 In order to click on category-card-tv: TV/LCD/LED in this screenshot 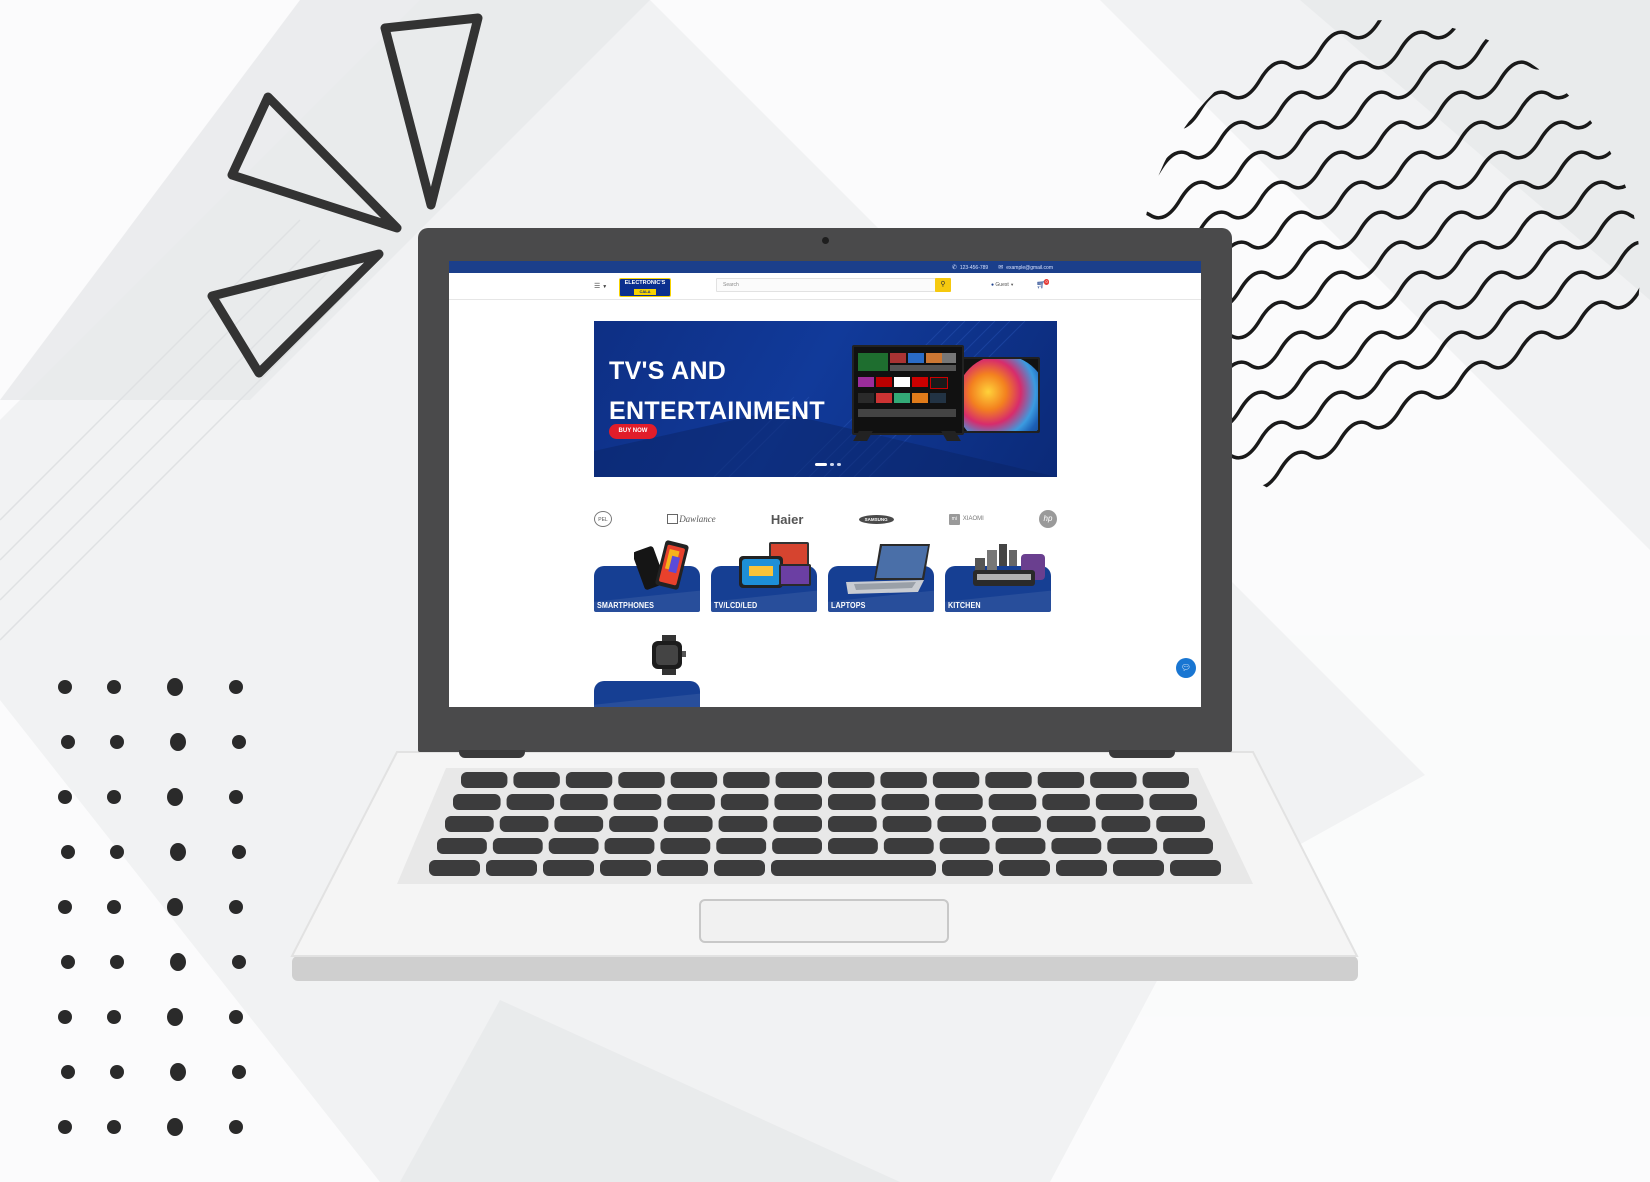, I will do `click(764, 576)`.